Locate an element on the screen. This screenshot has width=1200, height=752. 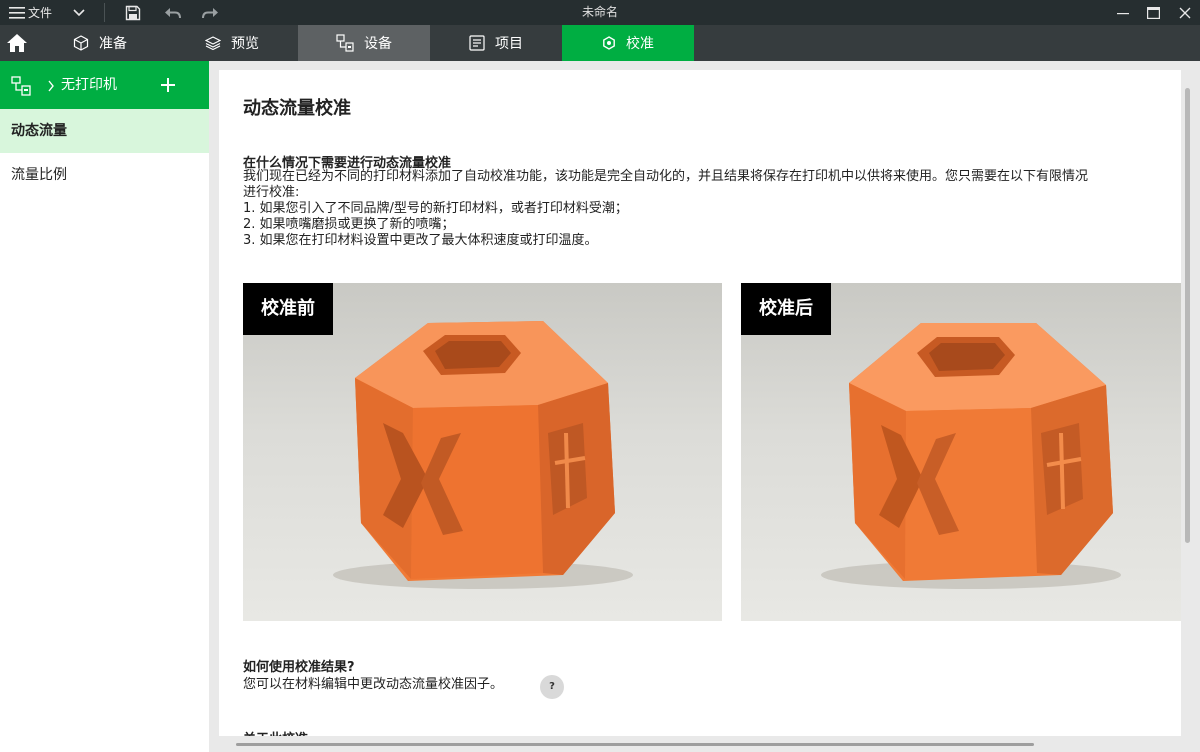
printer-name: 无打印机 is located at coordinates (89, 85).